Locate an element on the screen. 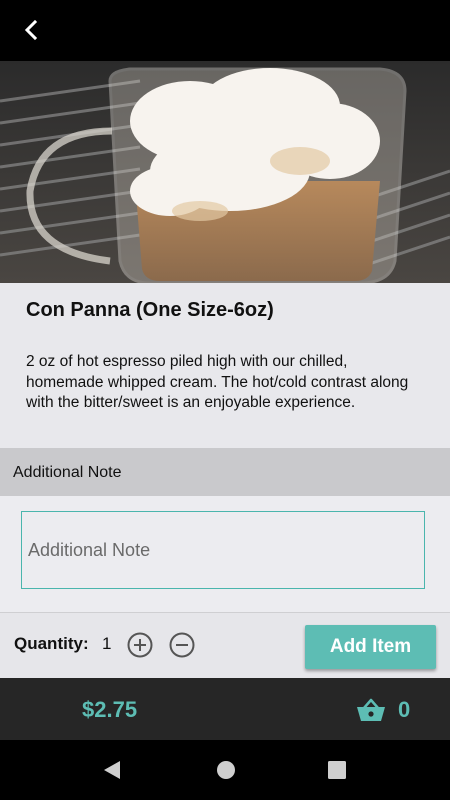  plus-circle-icon is located at coordinates (140, 645).